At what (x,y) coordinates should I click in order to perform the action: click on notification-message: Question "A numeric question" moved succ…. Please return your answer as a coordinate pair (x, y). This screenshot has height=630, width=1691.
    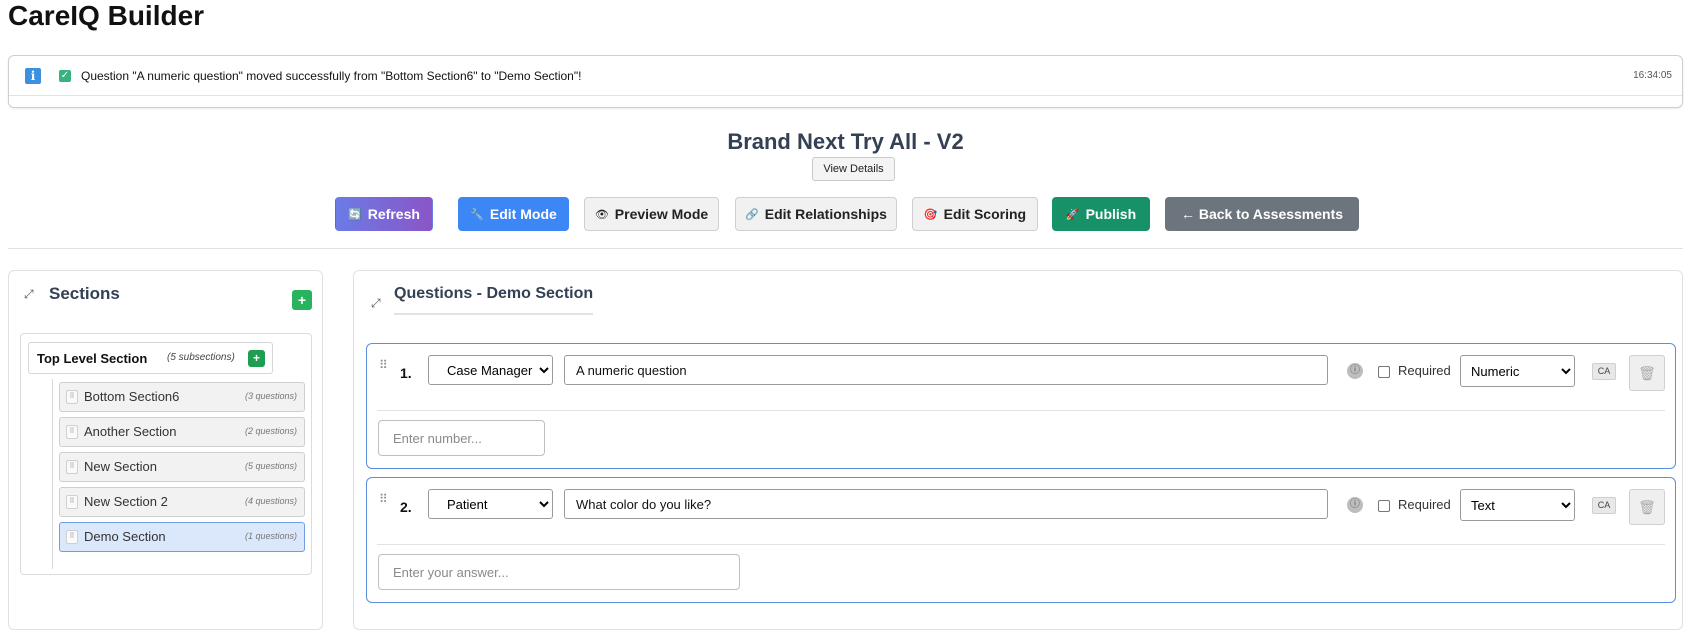
    Looking at the image, I should click on (331, 76).